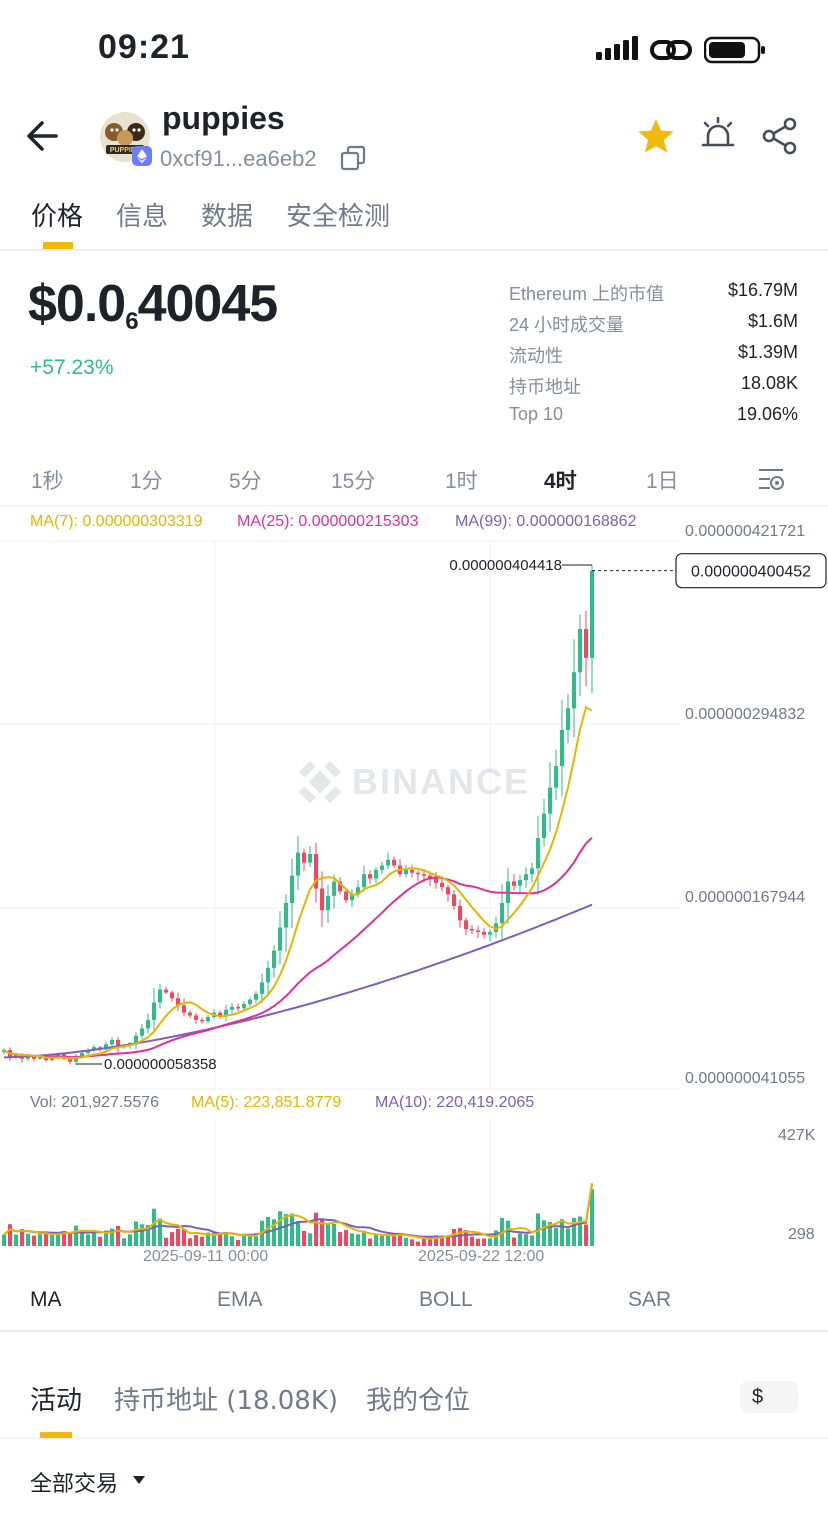  I want to click on tab-security-check: 安全检测, so click(338, 214).